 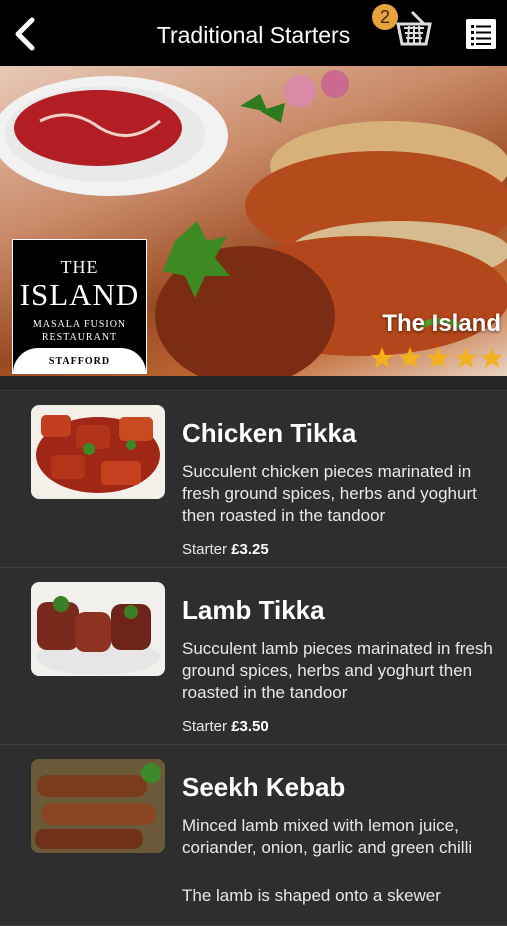 What do you see at coordinates (311, 895) in the screenshot?
I see `item-extra-description: The lamb is shaped onto a skewer` at bounding box center [311, 895].